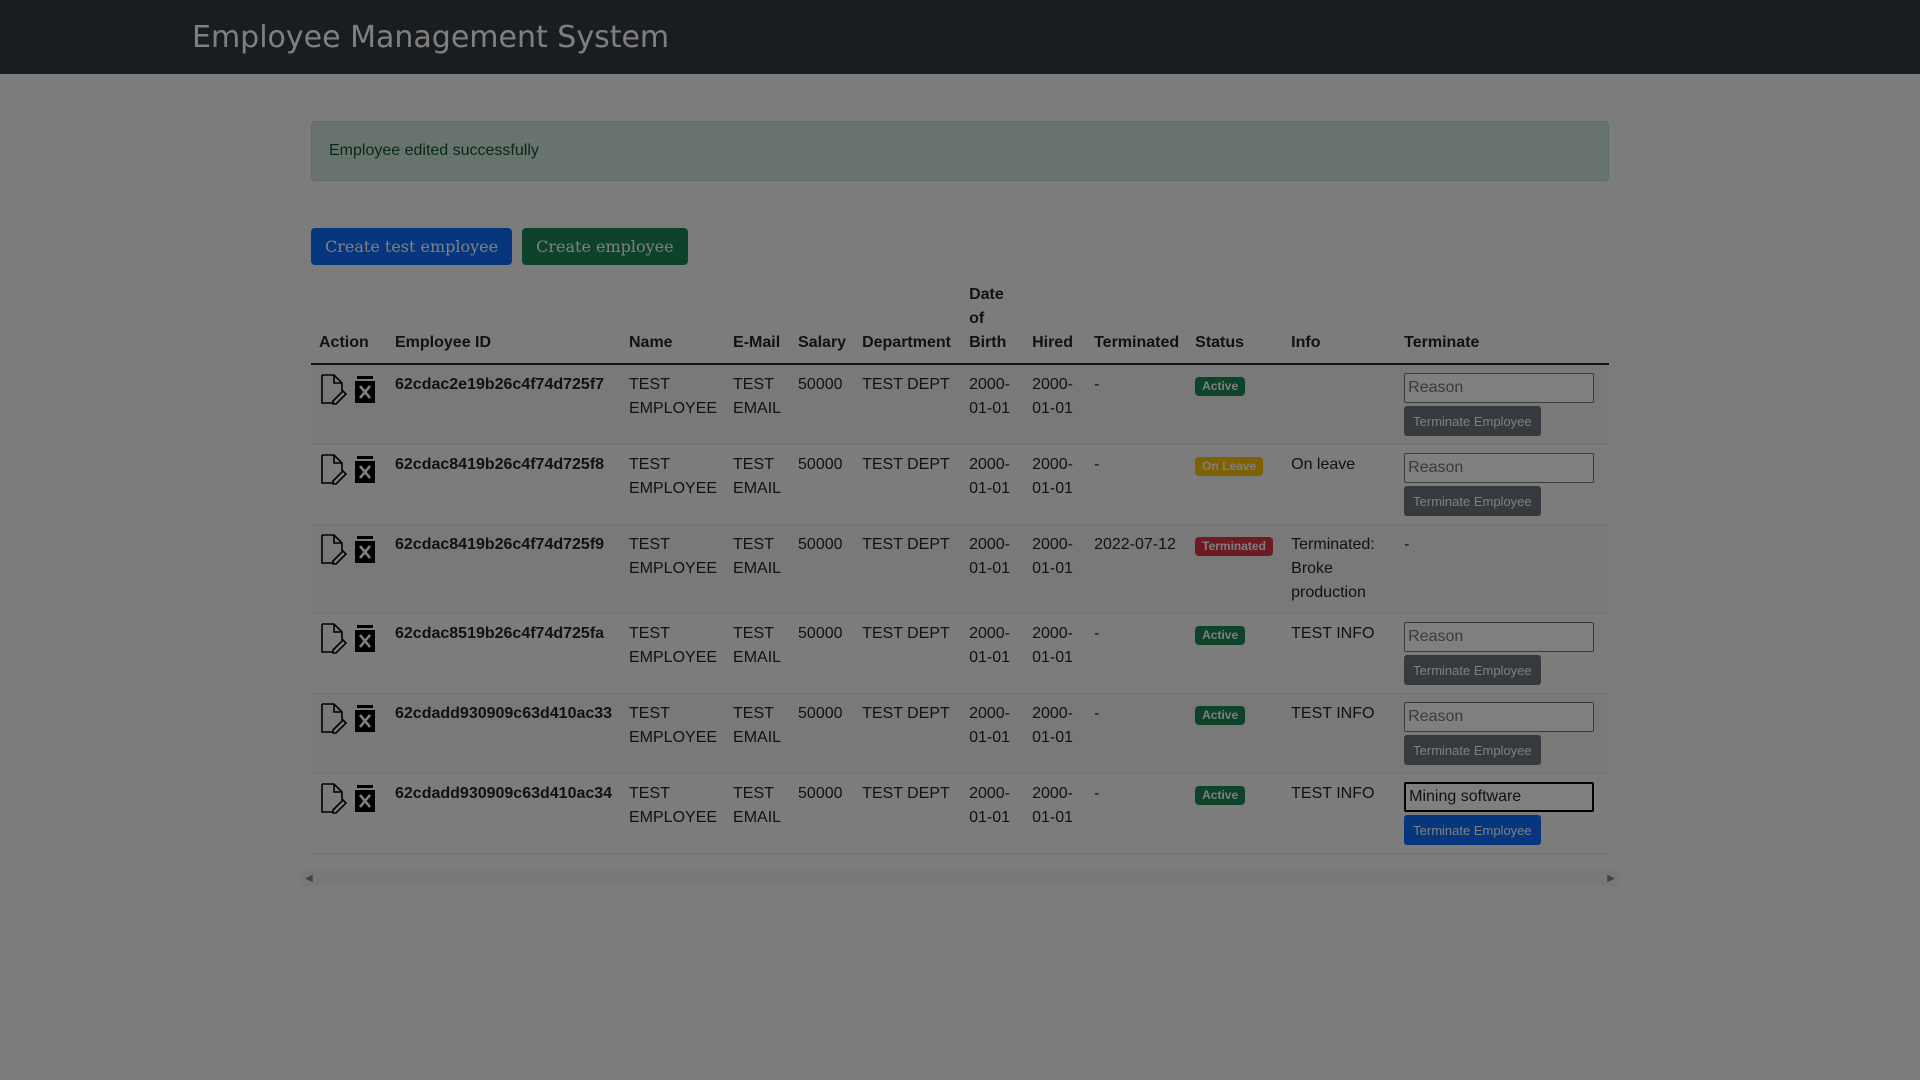 Image resolution: width=1920 pixels, height=1080 pixels. Describe the element at coordinates (1340, 320) in the screenshot. I see `header-info: Info` at that location.